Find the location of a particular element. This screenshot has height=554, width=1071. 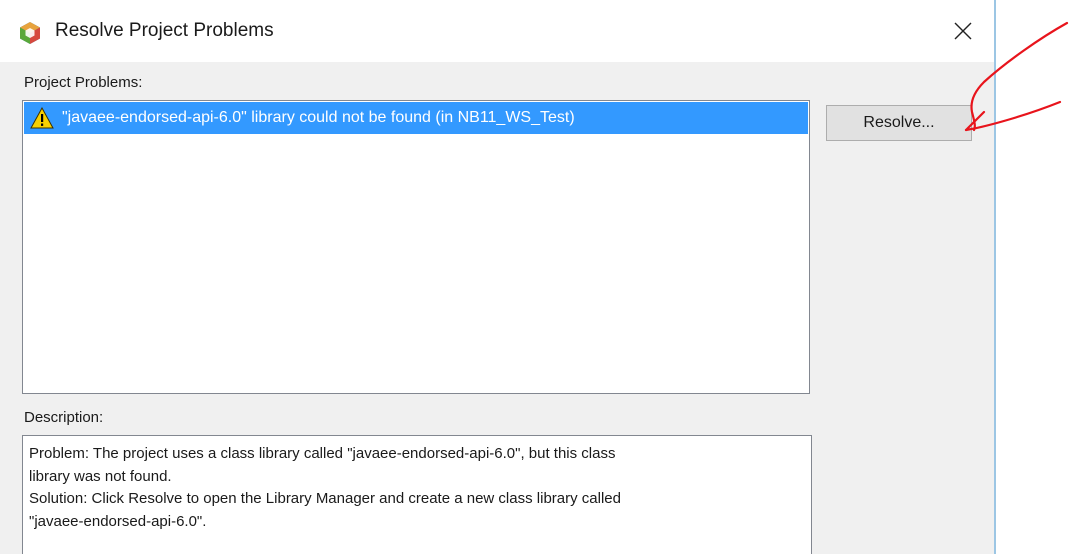

warning-icon is located at coordinates (42, 118).